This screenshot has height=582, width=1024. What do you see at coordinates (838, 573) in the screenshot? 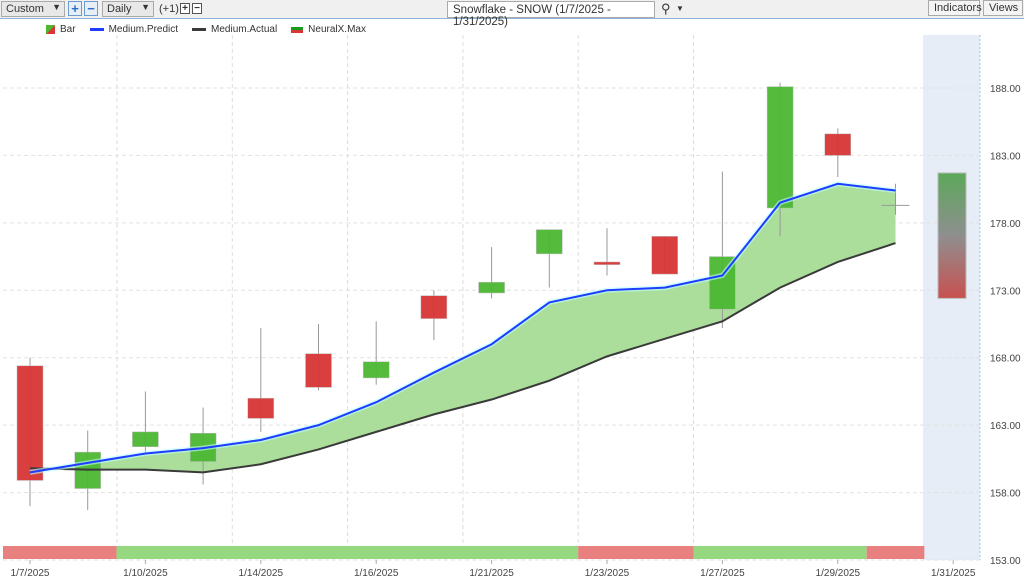
I see `x-tick-label: 1/29/2025` at bounding box center [838, 573].